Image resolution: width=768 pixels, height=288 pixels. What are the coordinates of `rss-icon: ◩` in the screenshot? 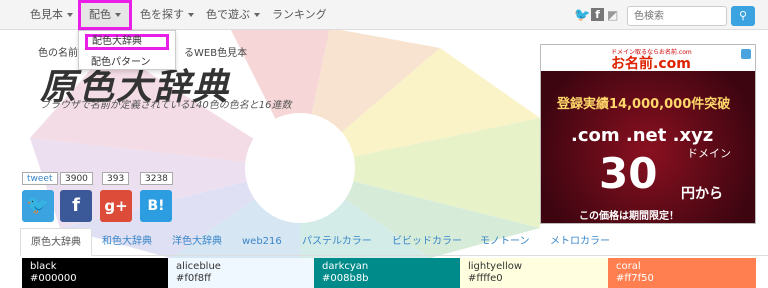 It's located at (612, 15).